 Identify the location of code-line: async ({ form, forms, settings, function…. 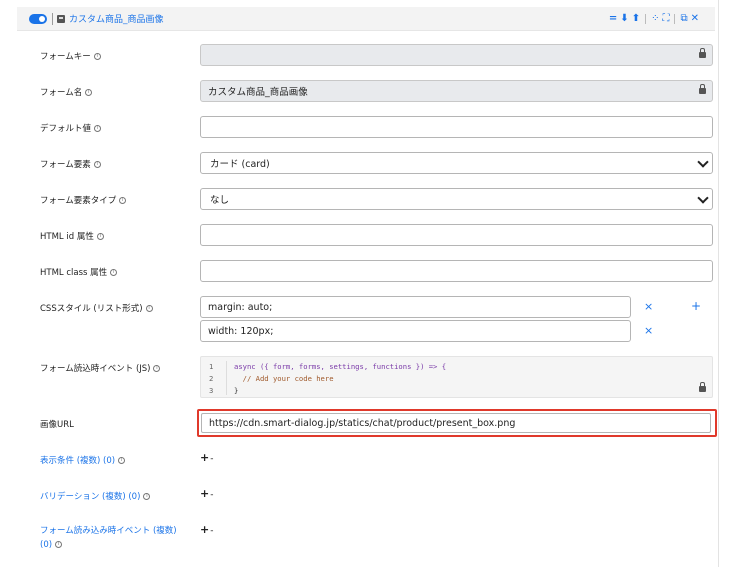
(340, 366).